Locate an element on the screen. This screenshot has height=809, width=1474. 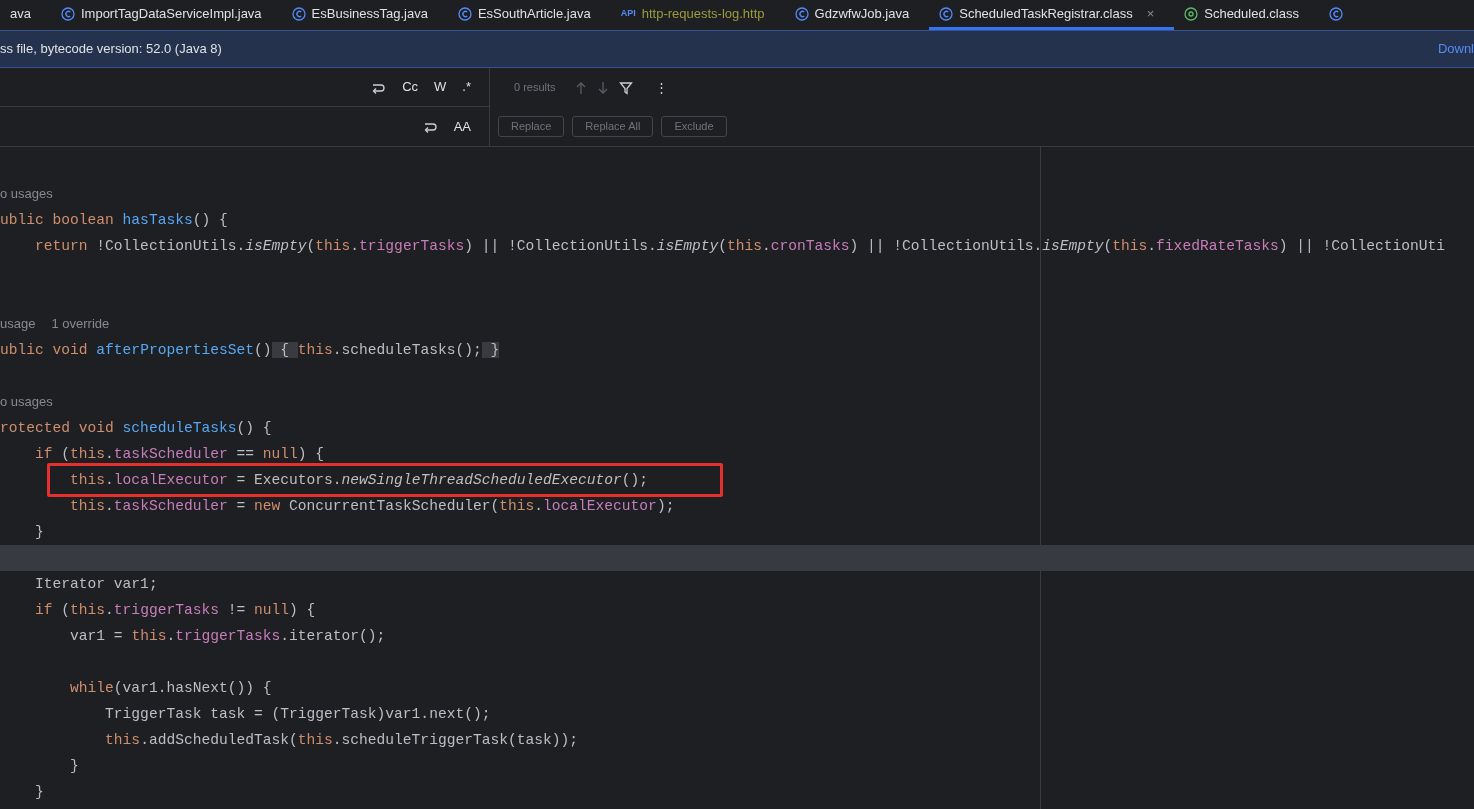
search-option-toggle: .* is located at coordinates (466, 87).